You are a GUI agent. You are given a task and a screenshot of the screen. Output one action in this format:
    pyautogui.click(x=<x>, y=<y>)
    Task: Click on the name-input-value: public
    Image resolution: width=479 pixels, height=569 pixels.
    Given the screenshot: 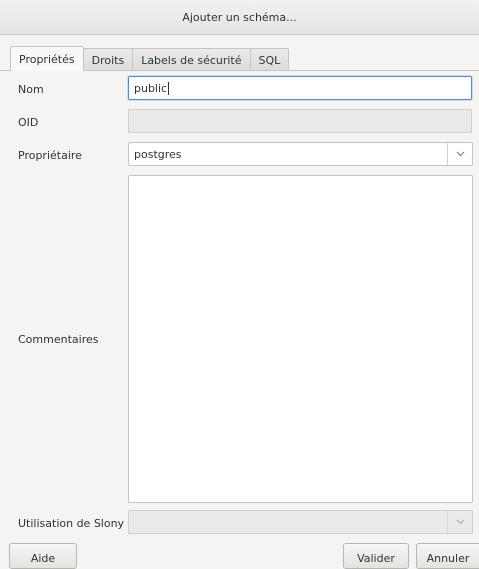 What is the action you would take?
    pyautogui.click(x=151, y=88)
    